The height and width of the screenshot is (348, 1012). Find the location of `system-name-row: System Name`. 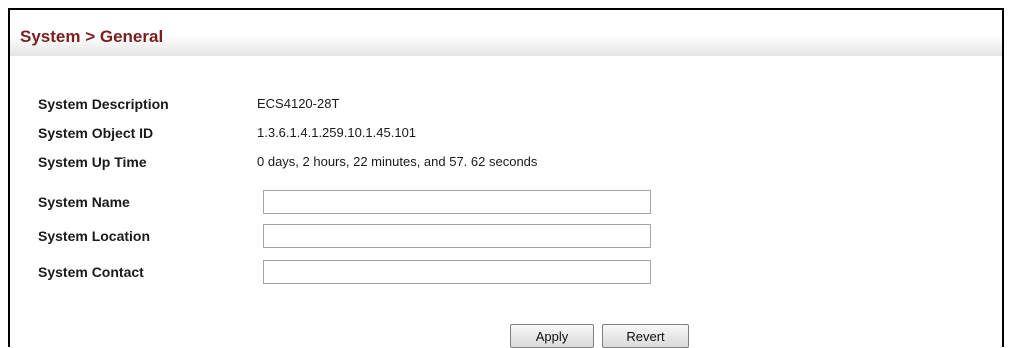

system-name-row: System Name is located at coordinates (508, 203).